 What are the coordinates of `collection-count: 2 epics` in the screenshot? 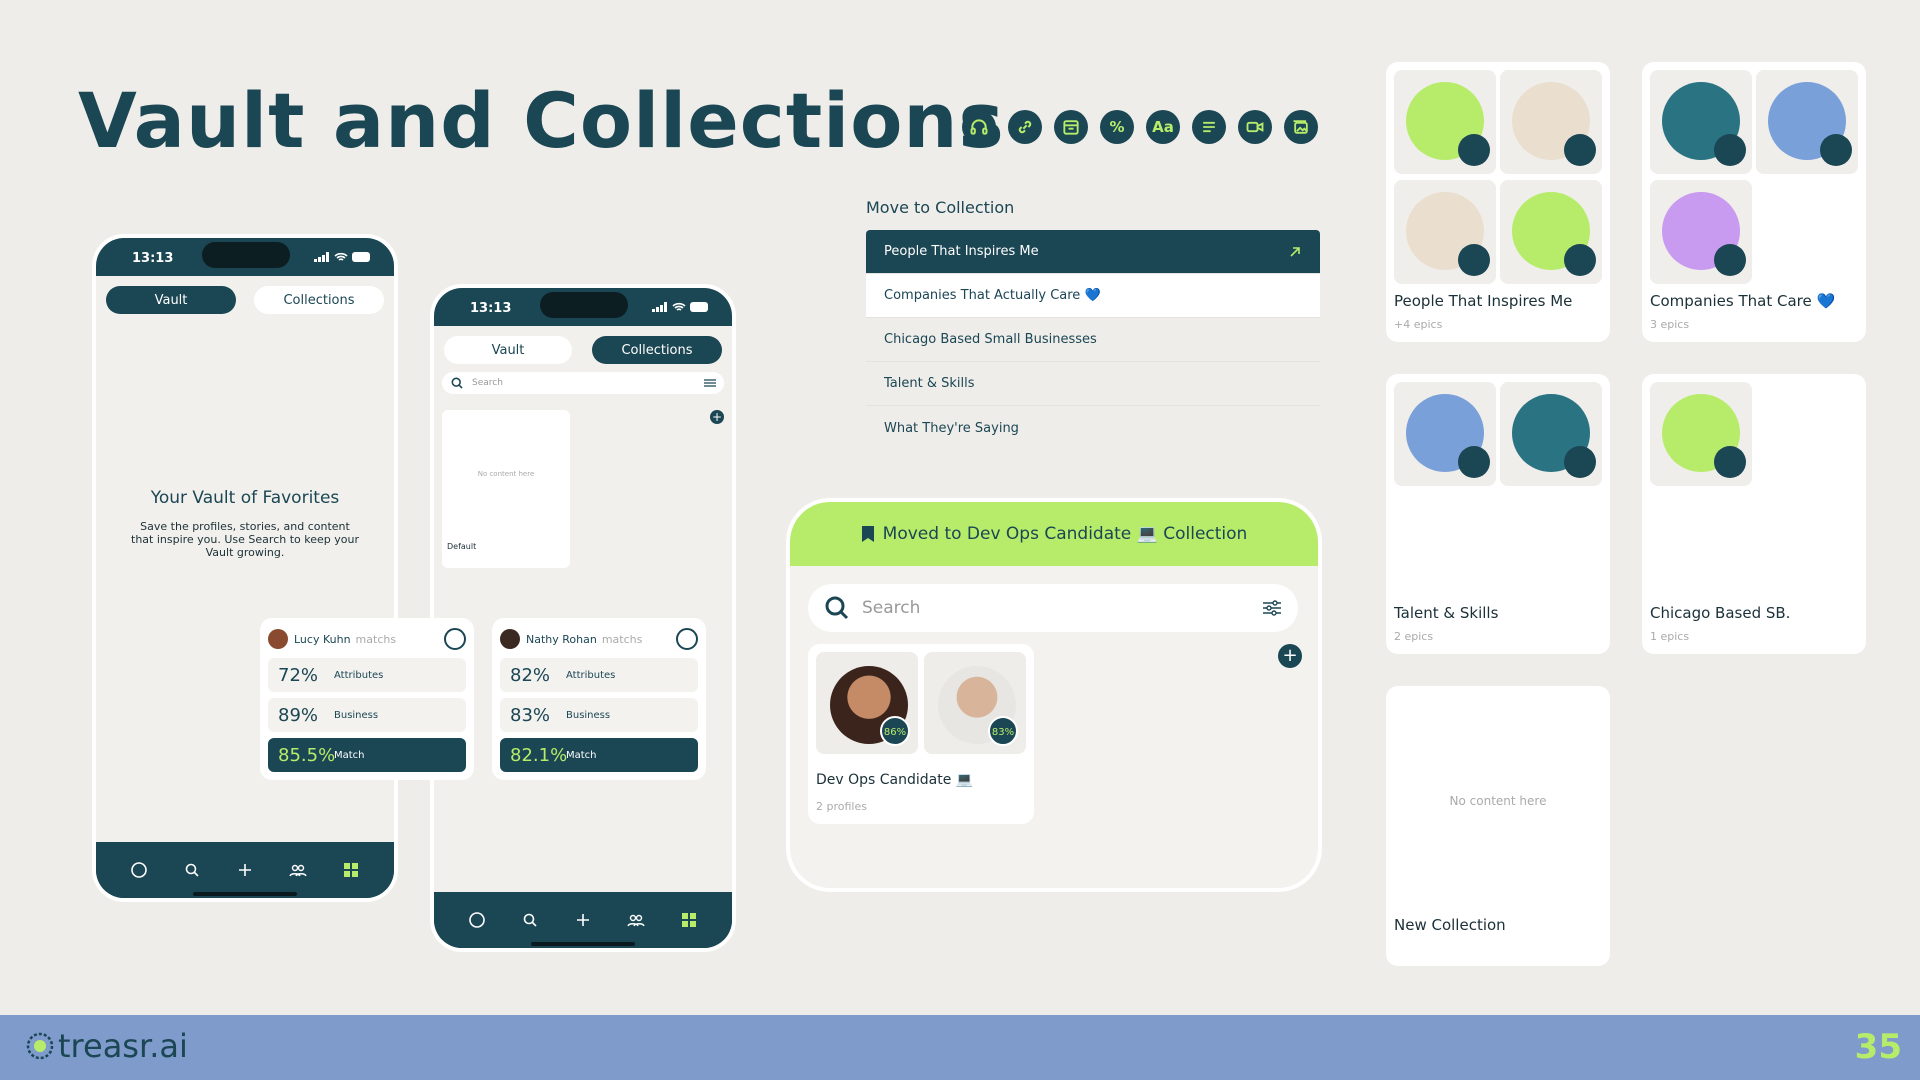 It's located at (1414, 636).